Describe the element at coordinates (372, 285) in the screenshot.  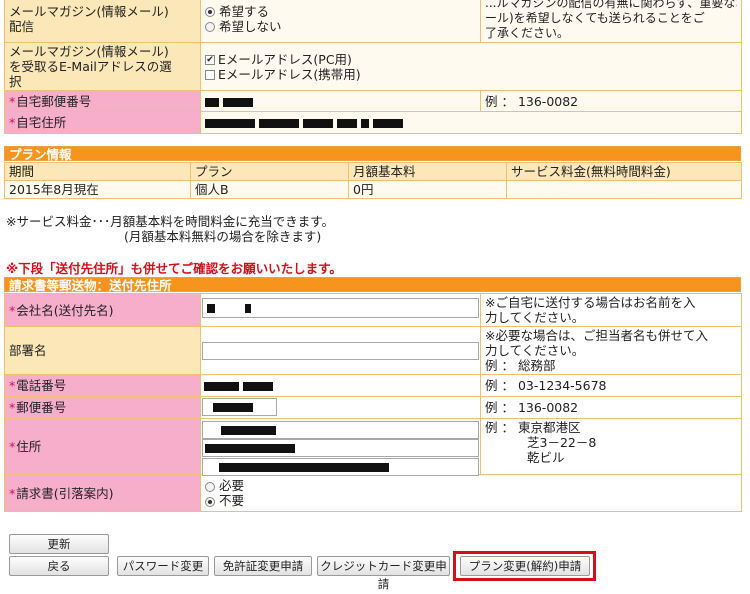
I see `billing-address-band: 請求書等郵送物：送付先住所` at that location.